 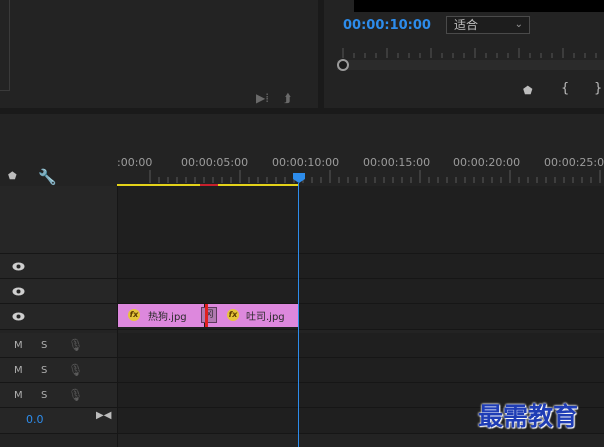 I want to click on clip-name: 吐司.jpg, so click(x=265, y=317).